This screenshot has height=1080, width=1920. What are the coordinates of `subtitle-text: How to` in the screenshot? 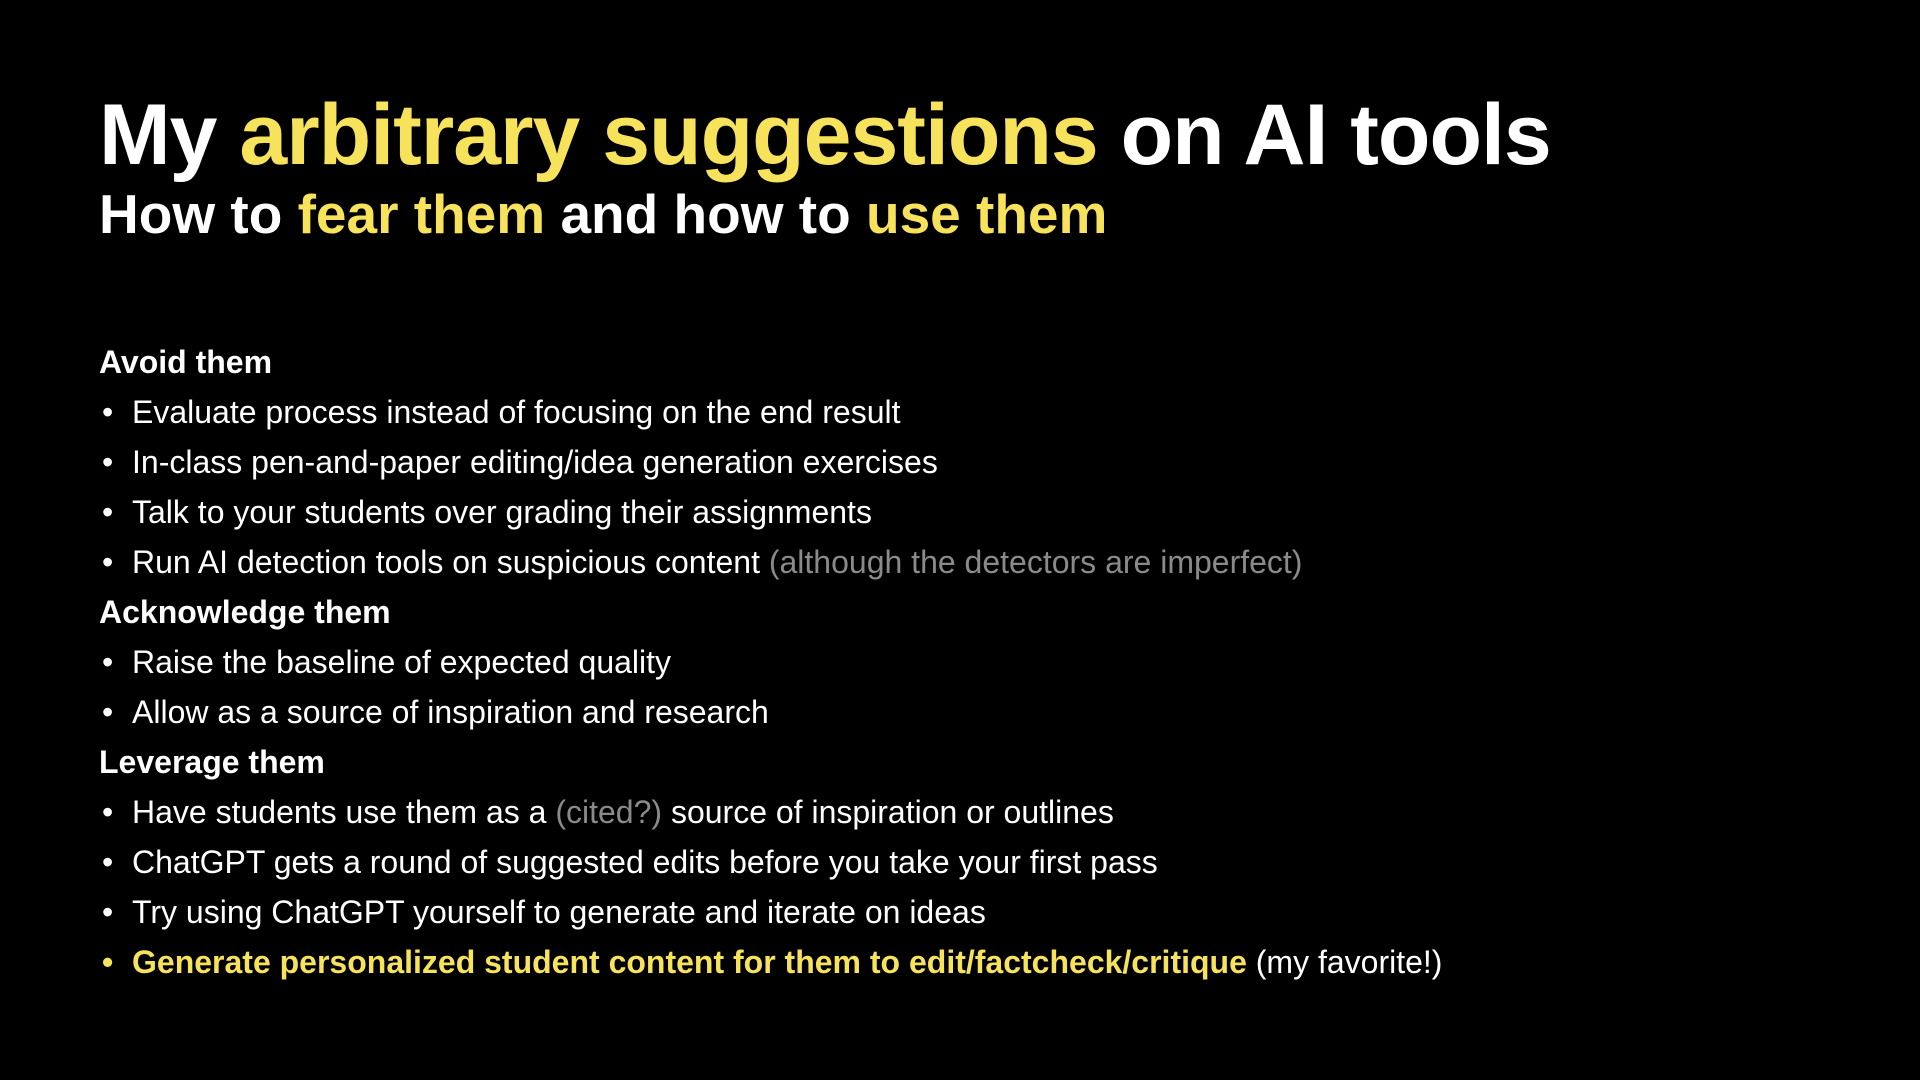 It's located at (198, 214).